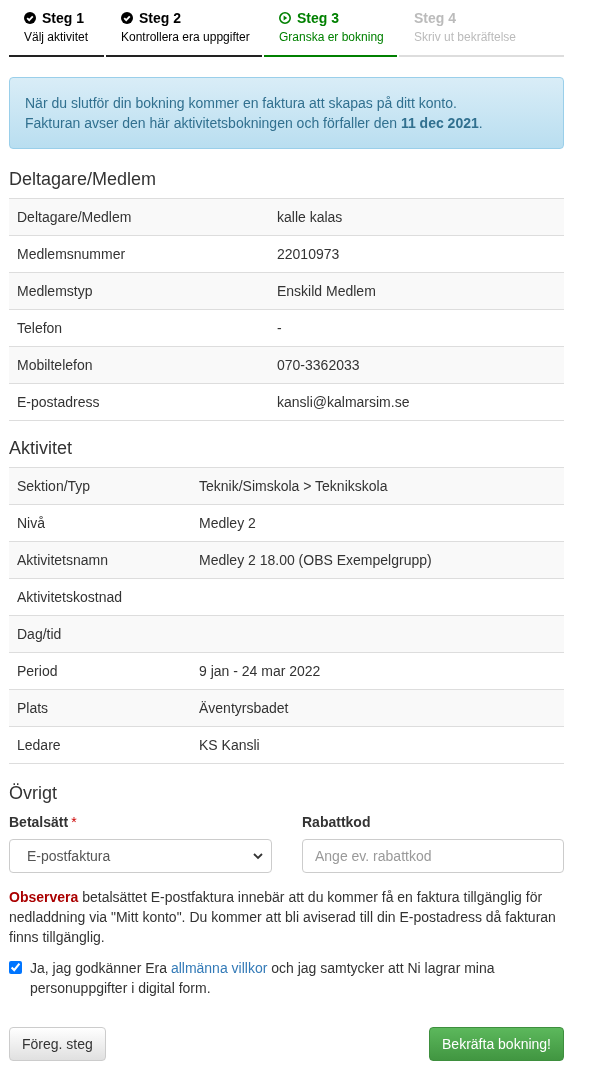  I want to click on terms-checkbox, so click(15, 967).